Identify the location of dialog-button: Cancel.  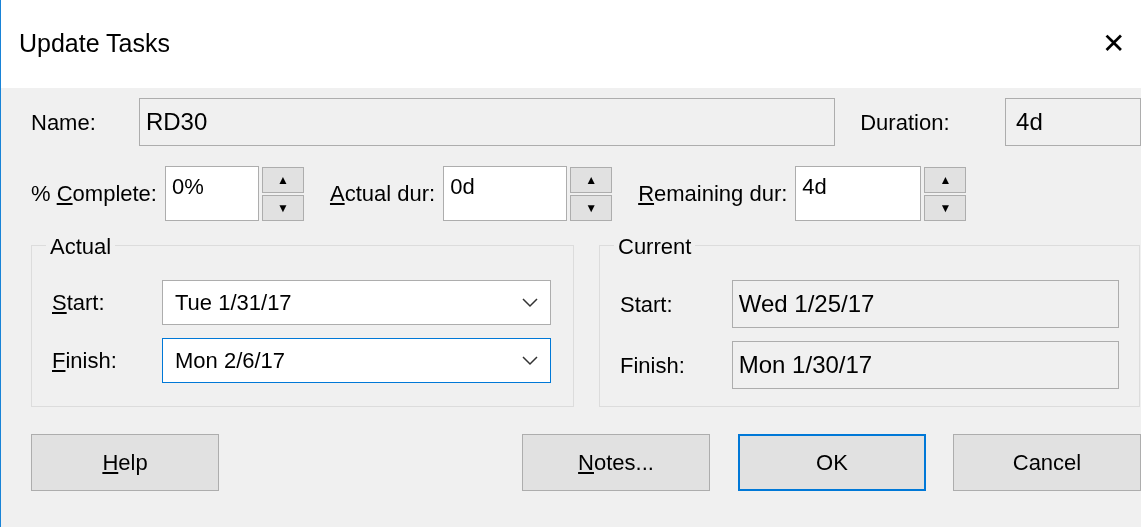
(1047, 462).